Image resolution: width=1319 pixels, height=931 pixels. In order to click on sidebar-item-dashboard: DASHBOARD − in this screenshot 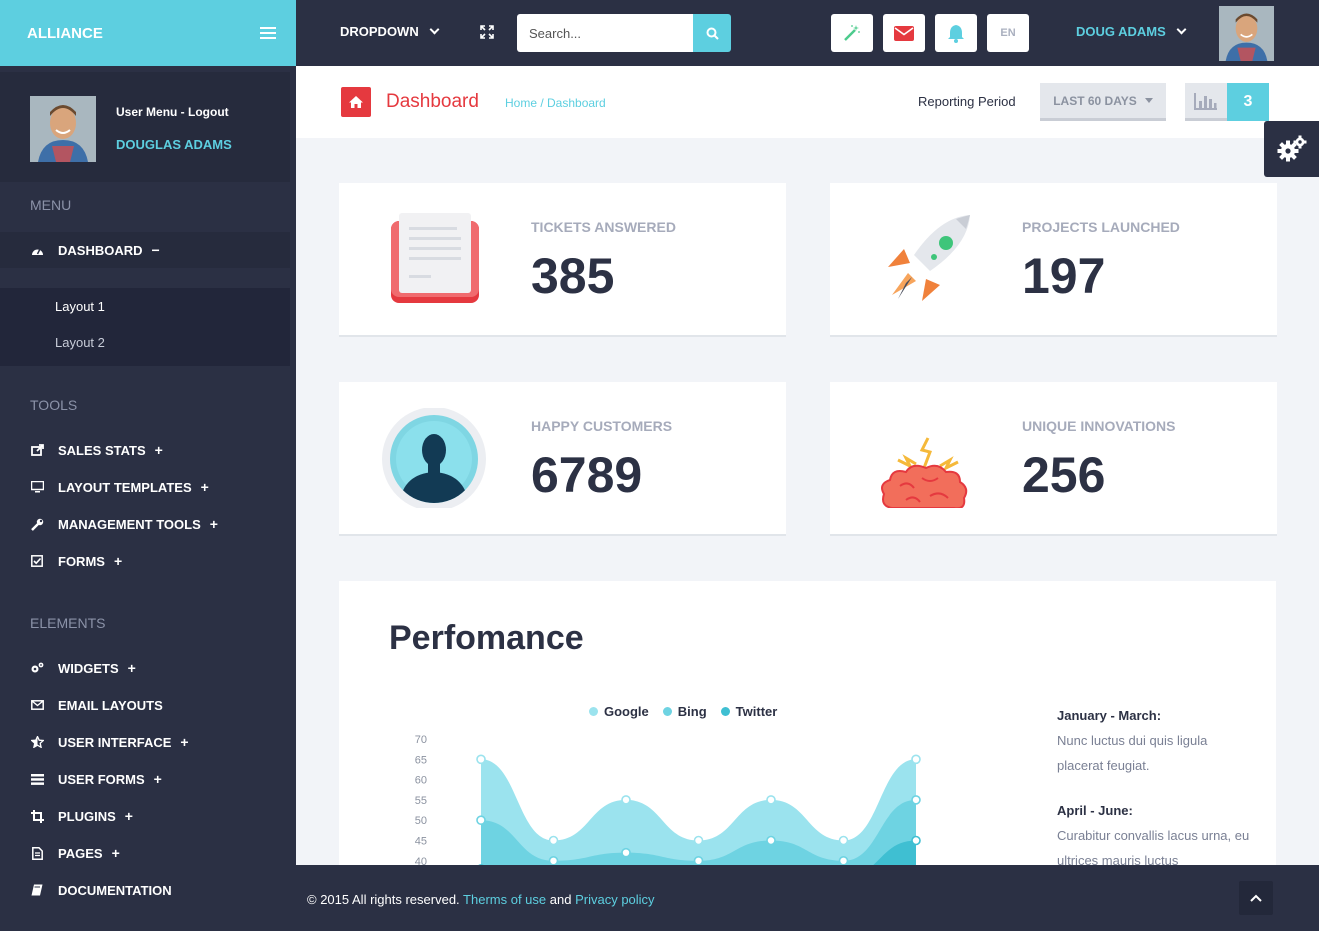, I will do `click(145, 250)`.